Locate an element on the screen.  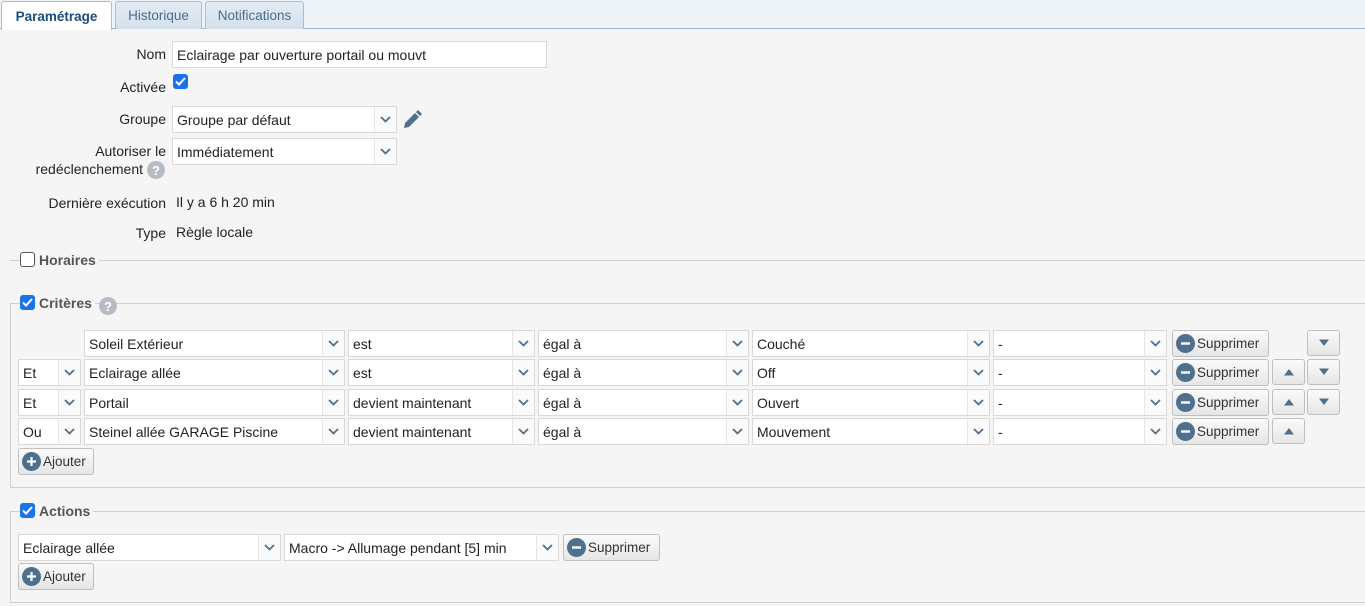
criteres-checkbox is located at coordinates (27, 302).